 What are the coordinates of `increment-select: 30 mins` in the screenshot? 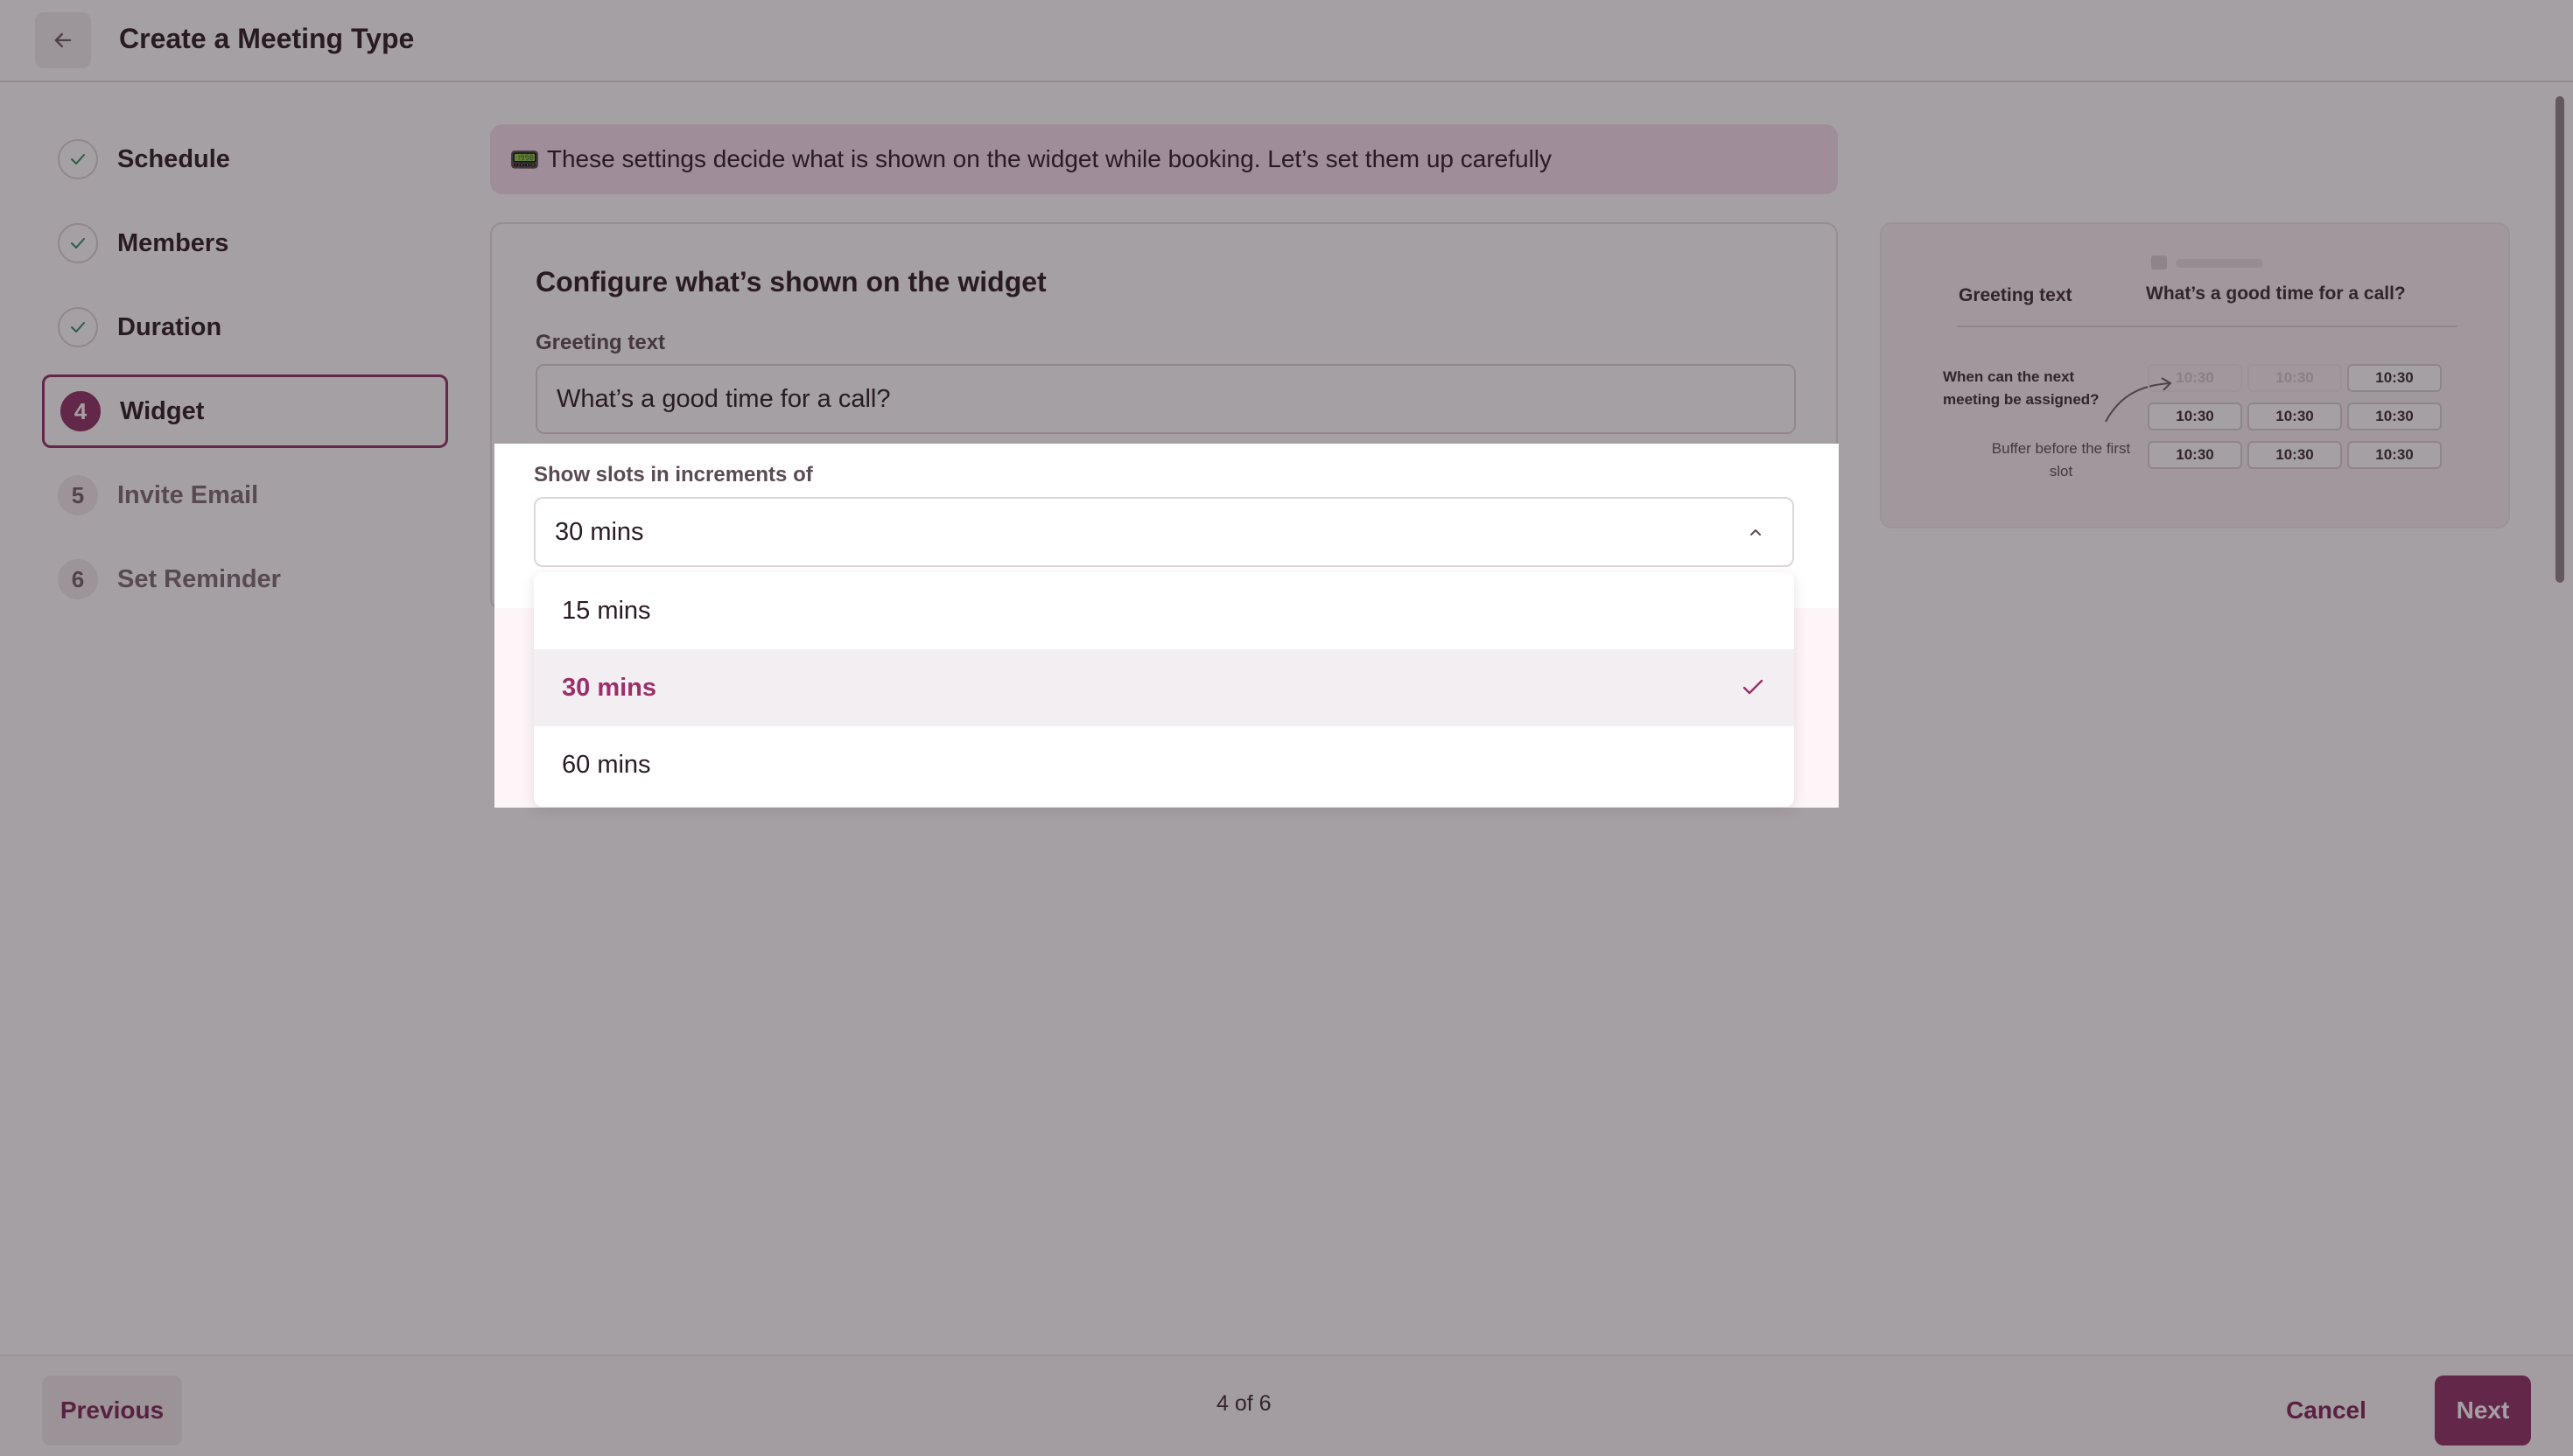 It's located at (1164, 532).